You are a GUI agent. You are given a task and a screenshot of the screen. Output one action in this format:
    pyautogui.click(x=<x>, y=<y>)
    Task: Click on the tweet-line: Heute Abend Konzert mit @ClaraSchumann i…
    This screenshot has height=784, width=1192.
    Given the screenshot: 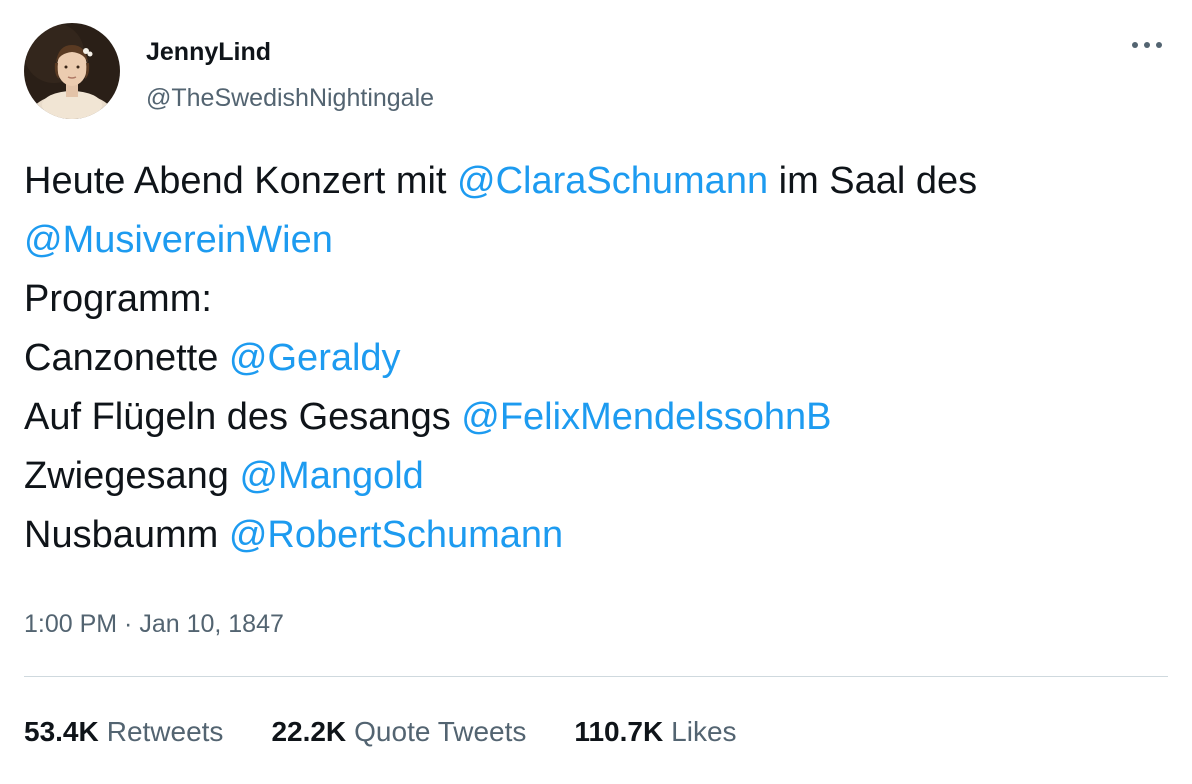 What is the action you would take?
    pyautogui.click(x=599, y=181)
    